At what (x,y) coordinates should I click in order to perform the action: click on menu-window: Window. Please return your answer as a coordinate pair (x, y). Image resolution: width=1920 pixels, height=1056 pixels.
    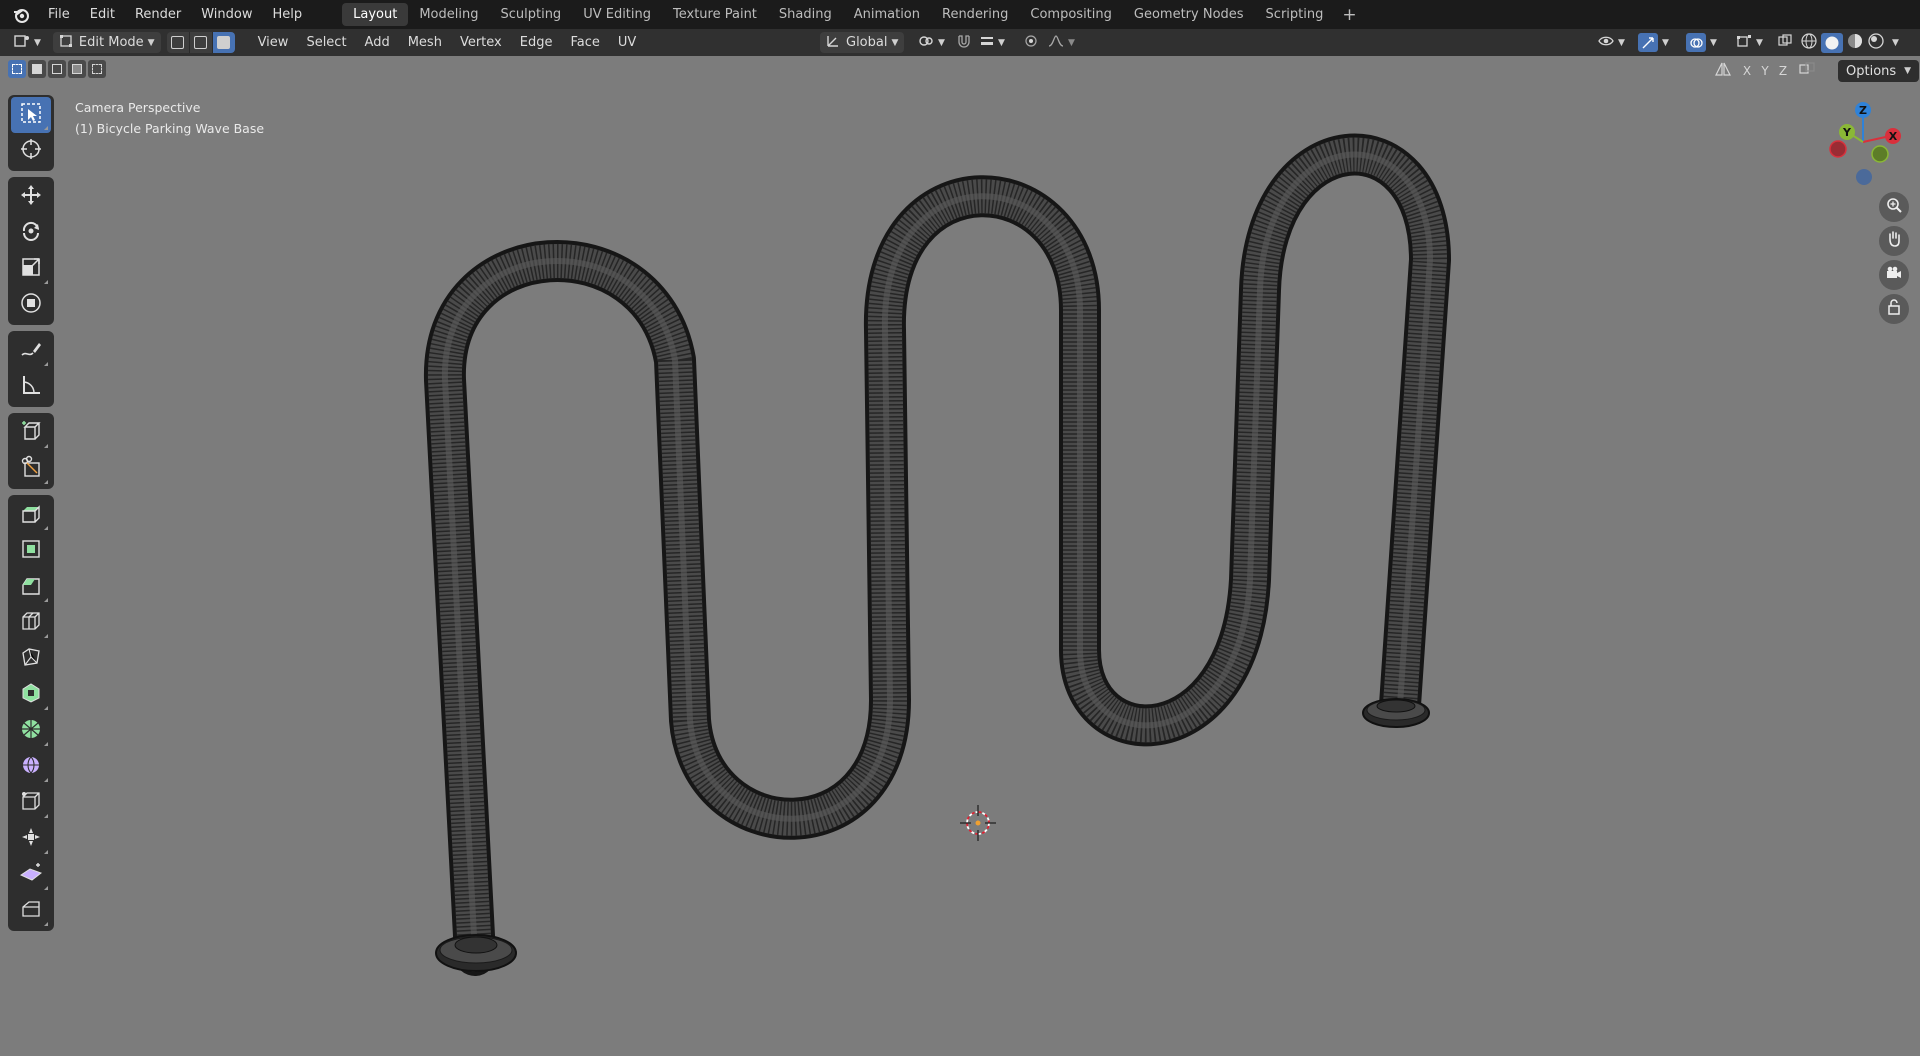
    Looking at the image, I should click on (226, 14).